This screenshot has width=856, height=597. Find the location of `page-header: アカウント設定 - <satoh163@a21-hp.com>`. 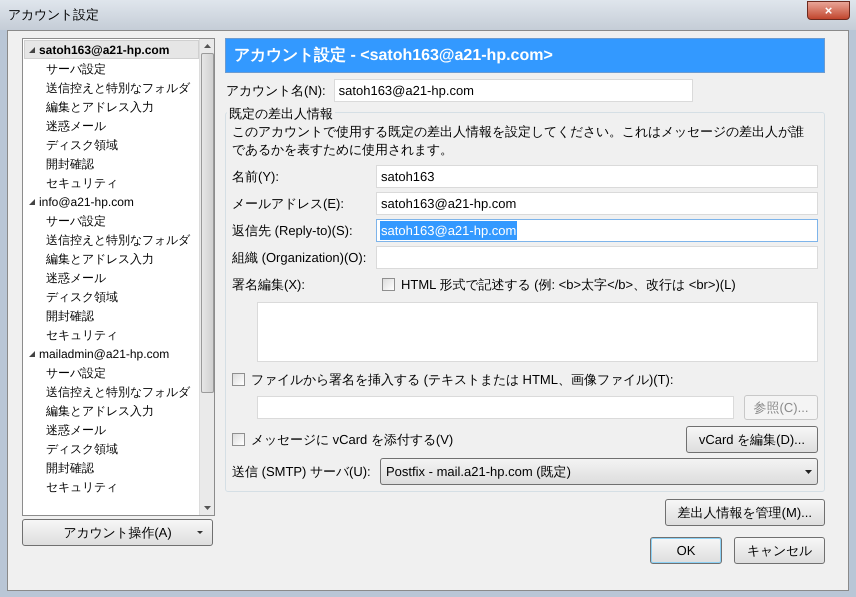

page-header: アカウント設定 - <satoh163@a21-hp.com> is located at coordinates (525, 55).